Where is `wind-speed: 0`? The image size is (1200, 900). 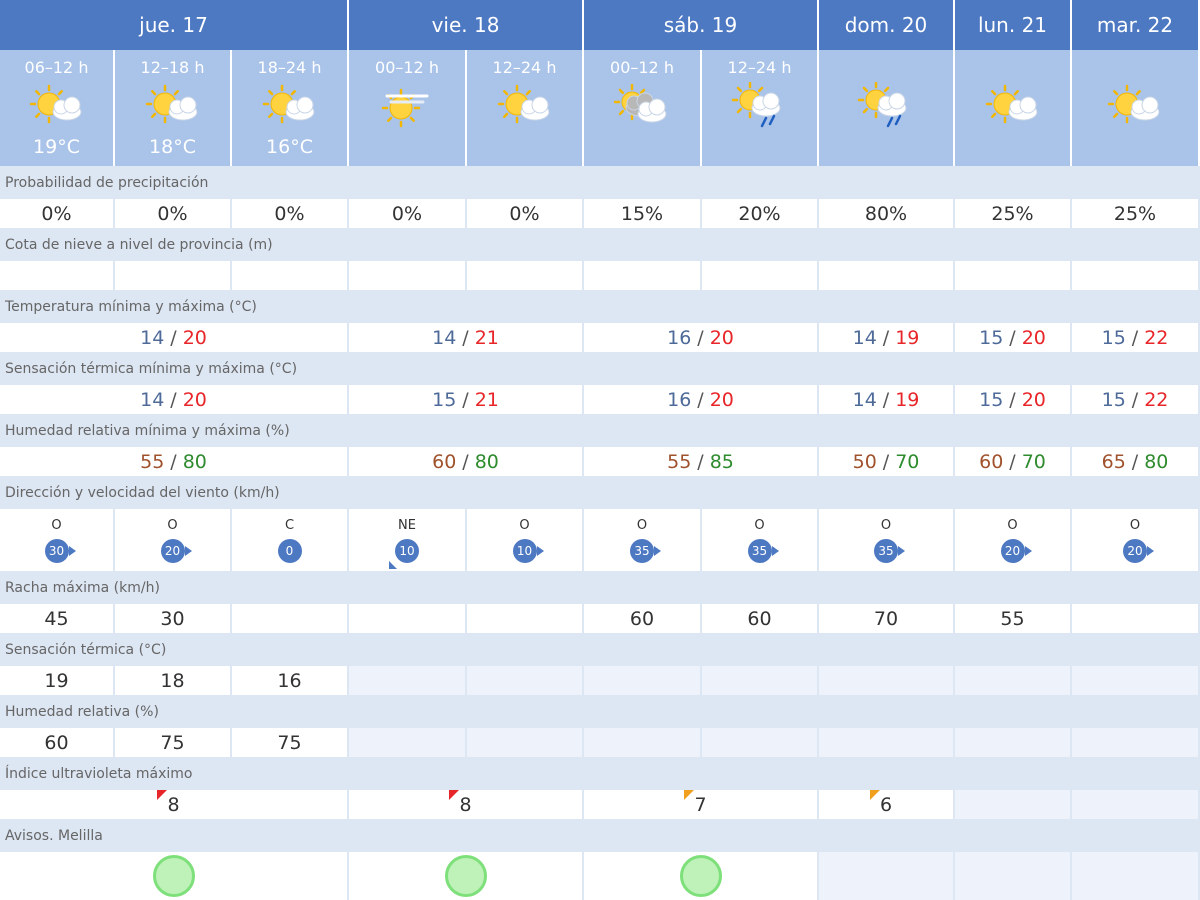 wind-speed: 0 is located at coordinates (289, 551).